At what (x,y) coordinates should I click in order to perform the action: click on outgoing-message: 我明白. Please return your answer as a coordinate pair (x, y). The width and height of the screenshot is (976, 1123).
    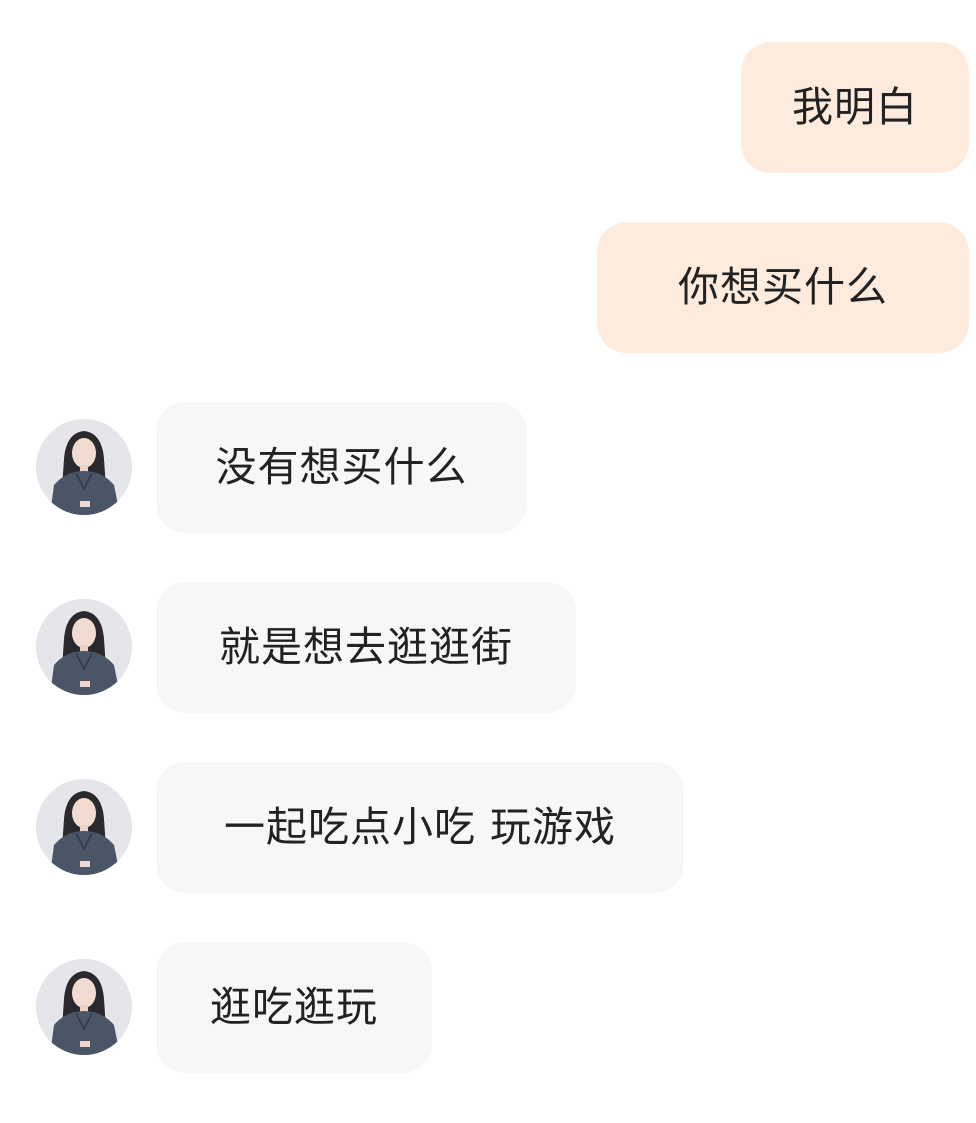
    Looking at the image, I should click on (855, 107).